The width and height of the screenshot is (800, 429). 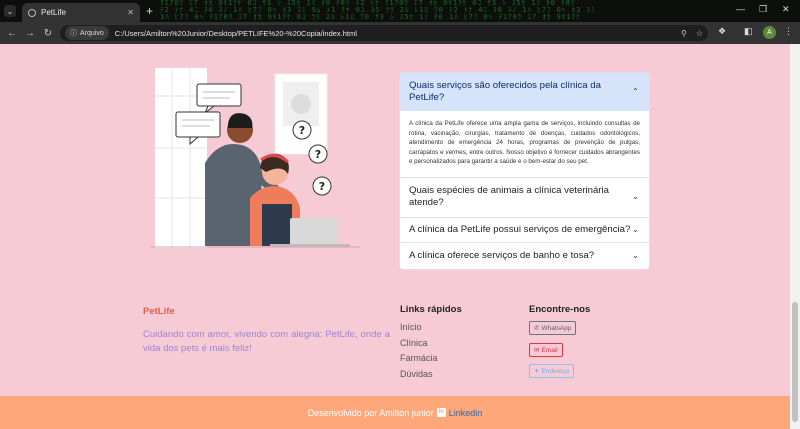 What do you see at coordinates (555, 371) in the screenshot?
I see `address-label: Endereço` at bounding box center [555, 371].